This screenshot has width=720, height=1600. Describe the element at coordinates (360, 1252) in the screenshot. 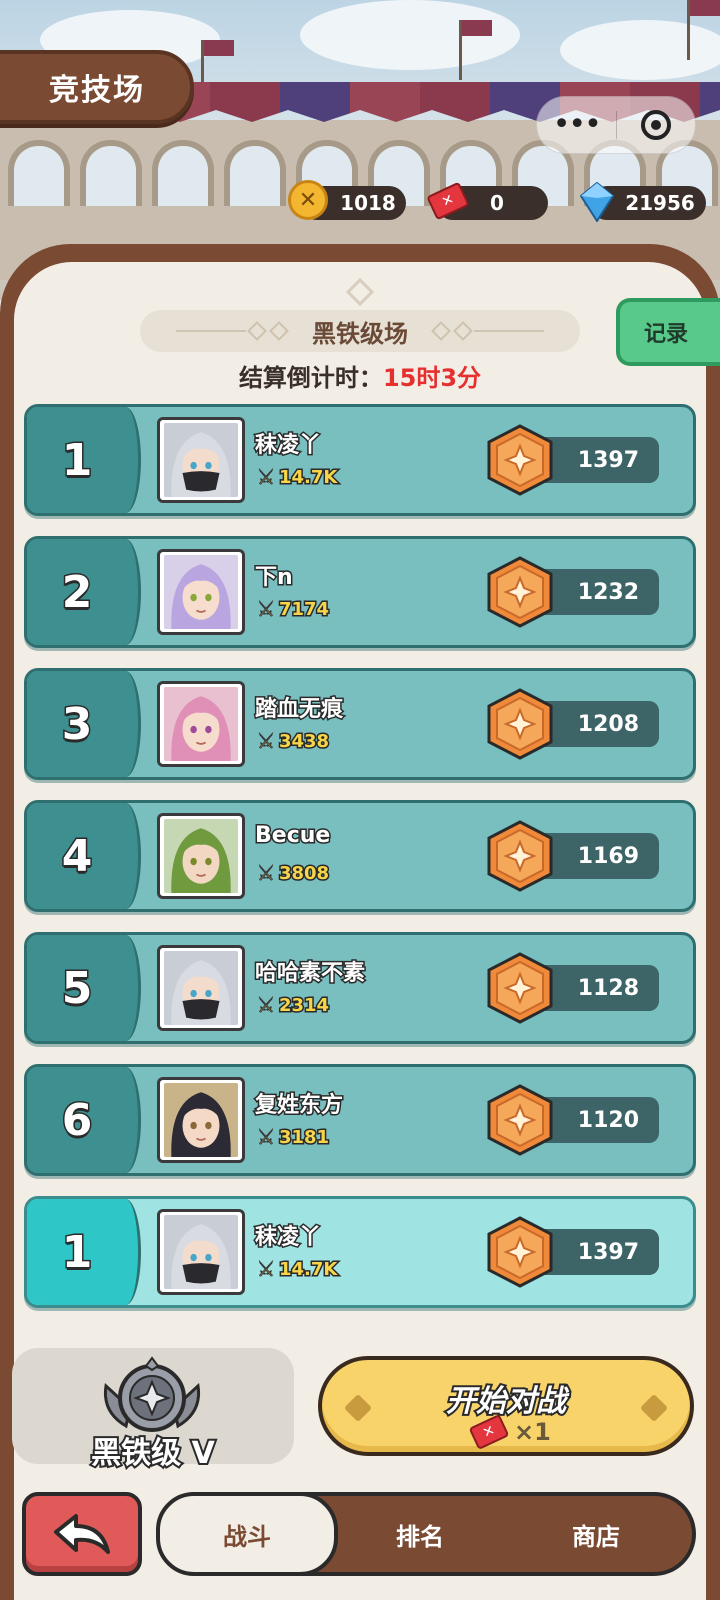

I see `my-rank-row: 1 秣凌丫 ⚔ 14.7K 1397` at that location.